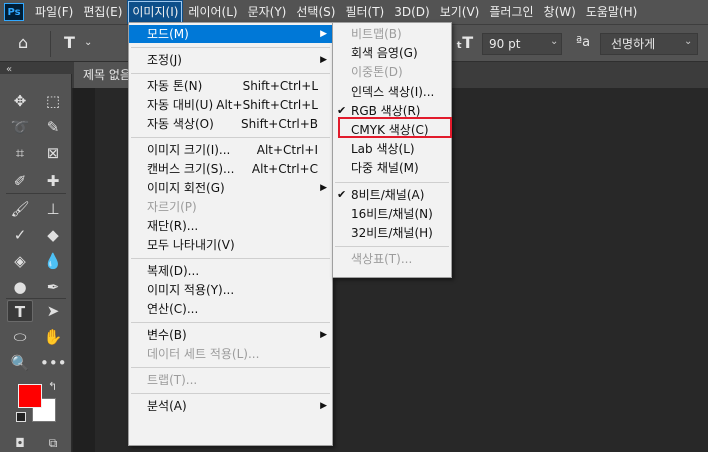 Image resolution: width=708 pixels, height=452 pixels. Describe the element at coordinates (411, 12) in the screenshot. I see `menu-3d: 3D(D)` at that location.